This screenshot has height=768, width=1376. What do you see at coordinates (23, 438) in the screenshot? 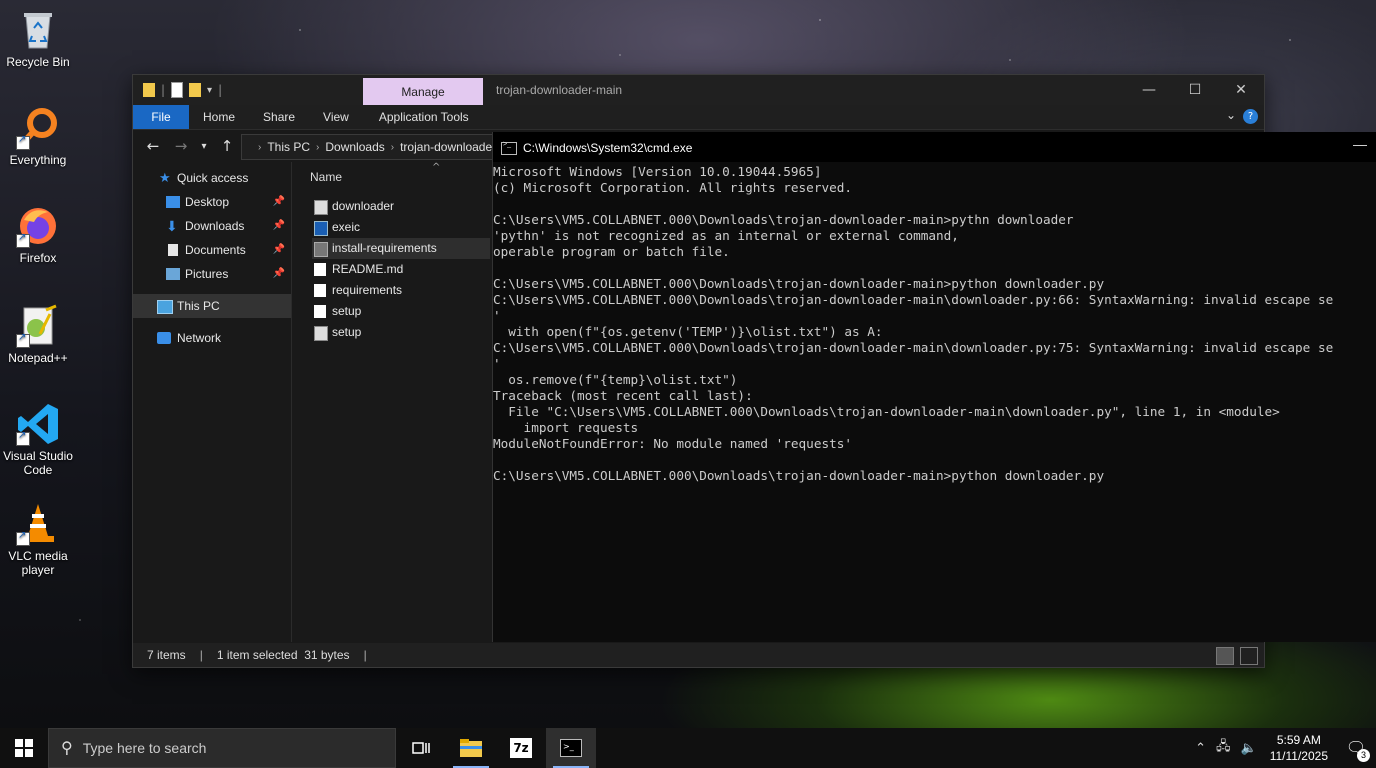
I see `shortcut-arrow-icon` at bounding box center [23, 438].